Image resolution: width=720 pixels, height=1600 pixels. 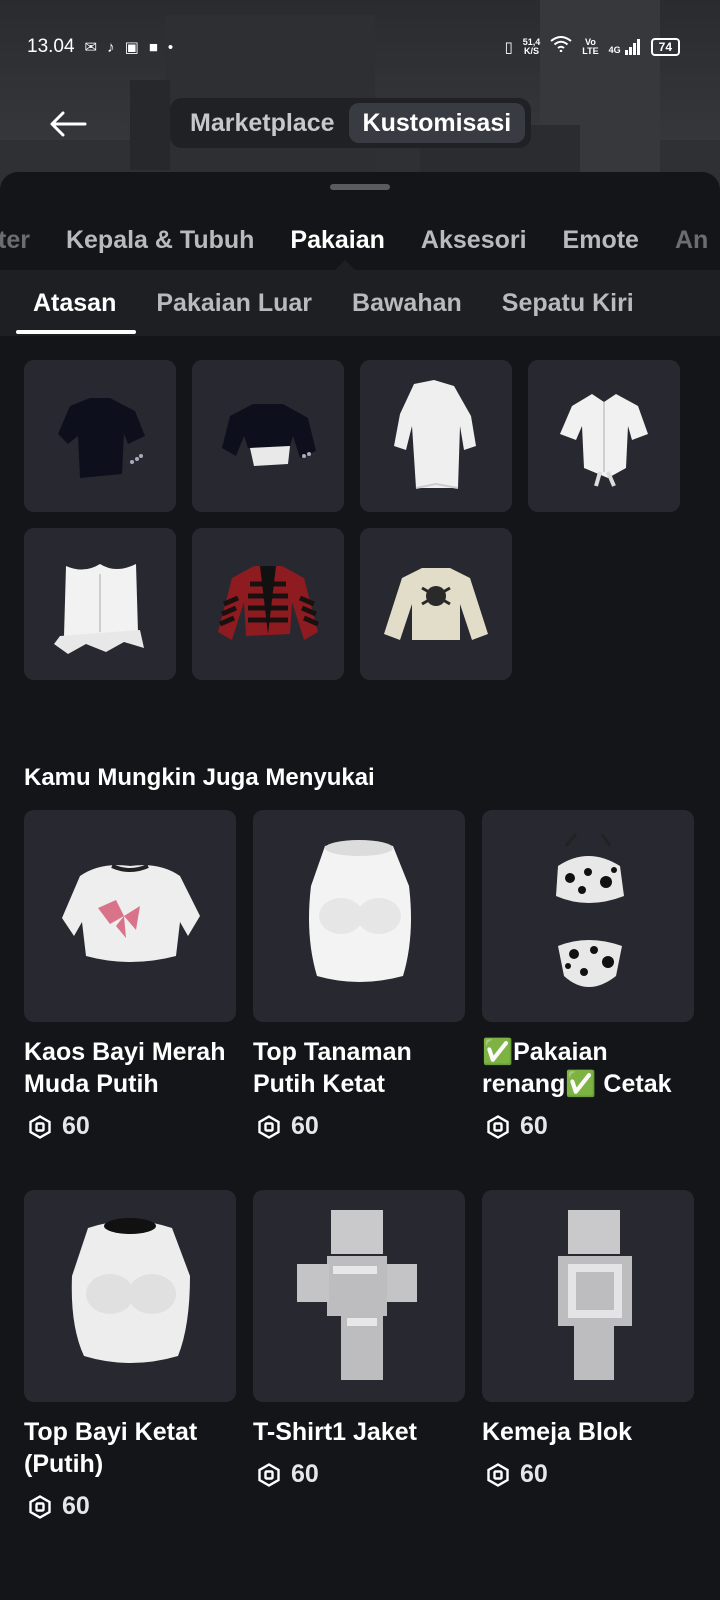 I want to click on white-corset-top-icon, so click(x=99, y=609).